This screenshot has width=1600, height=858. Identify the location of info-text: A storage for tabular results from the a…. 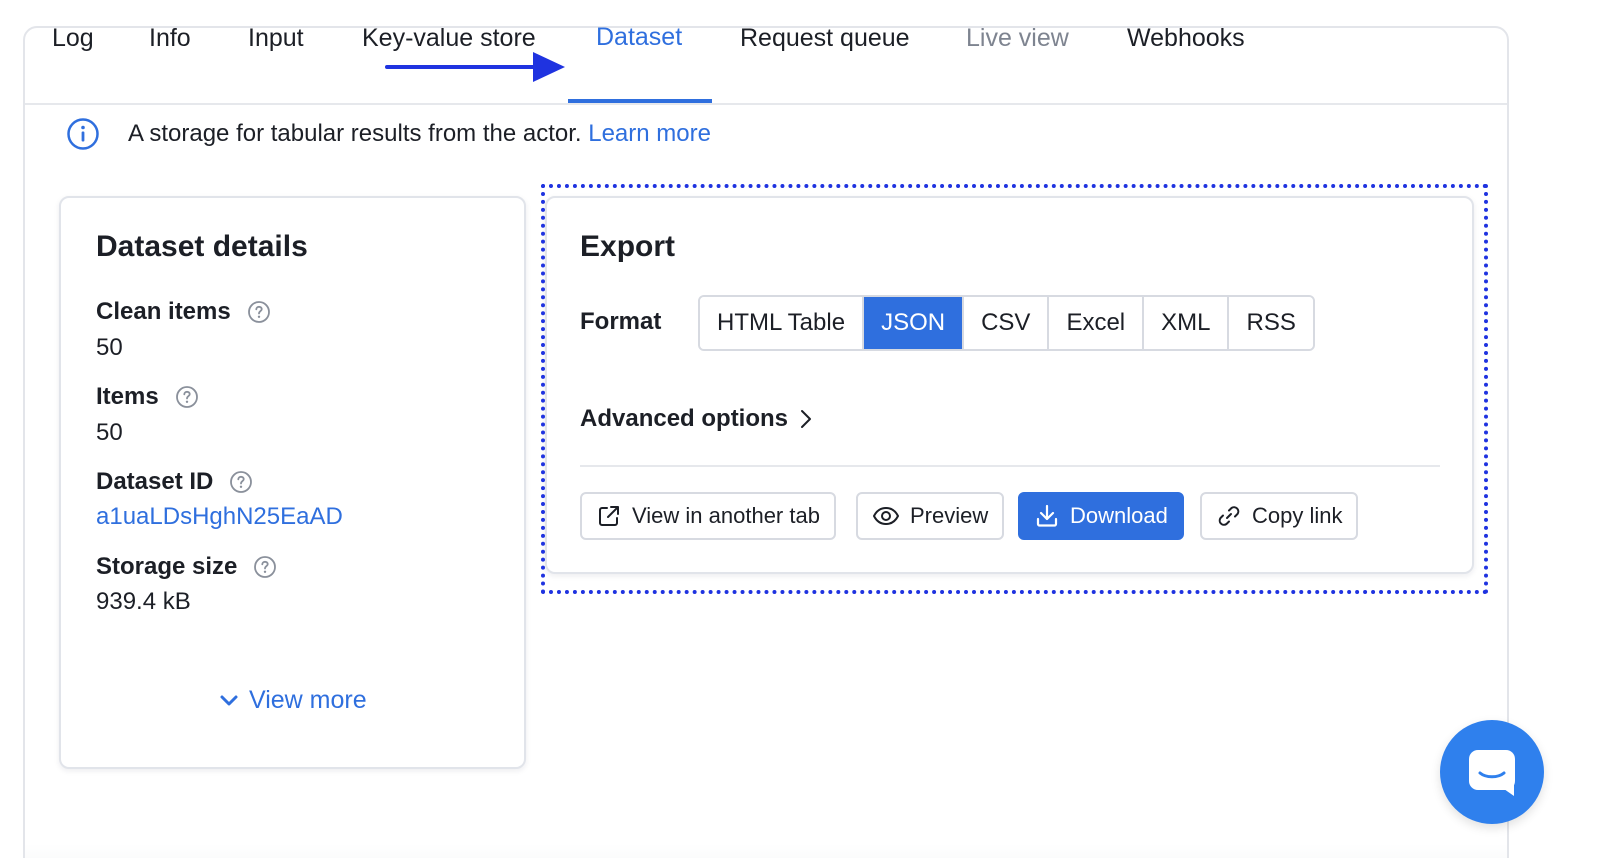
(355, 133).